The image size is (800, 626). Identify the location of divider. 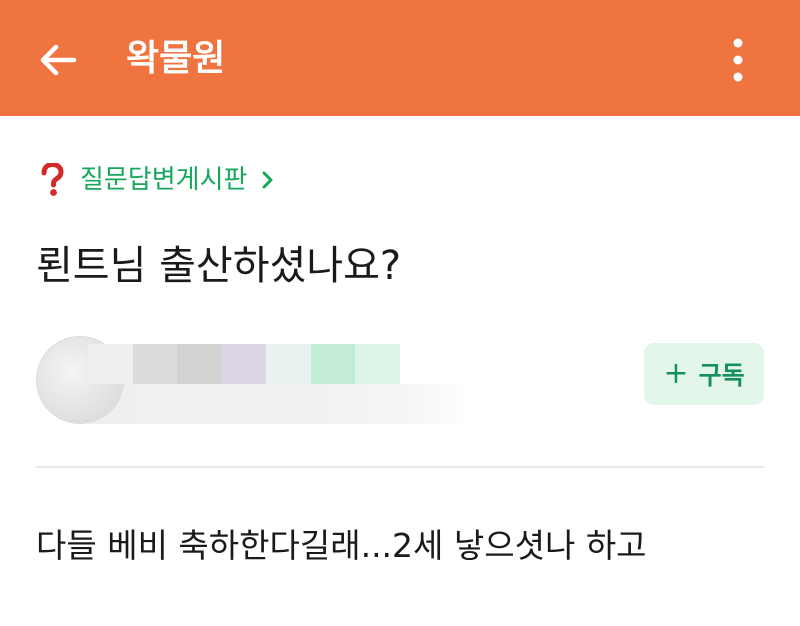
(400, 467).